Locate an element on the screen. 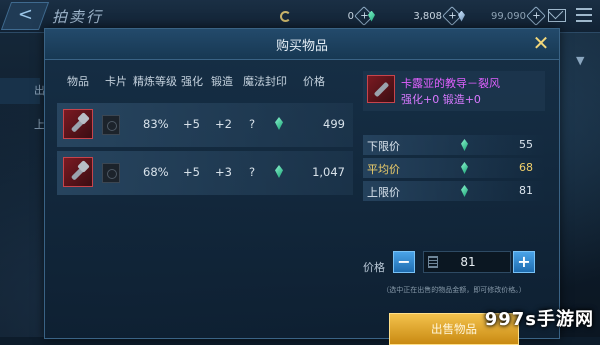 Image resolution: width=600 pixels, height=345 pixels. close-icon: ✕ is located at coordinates (541, 43).